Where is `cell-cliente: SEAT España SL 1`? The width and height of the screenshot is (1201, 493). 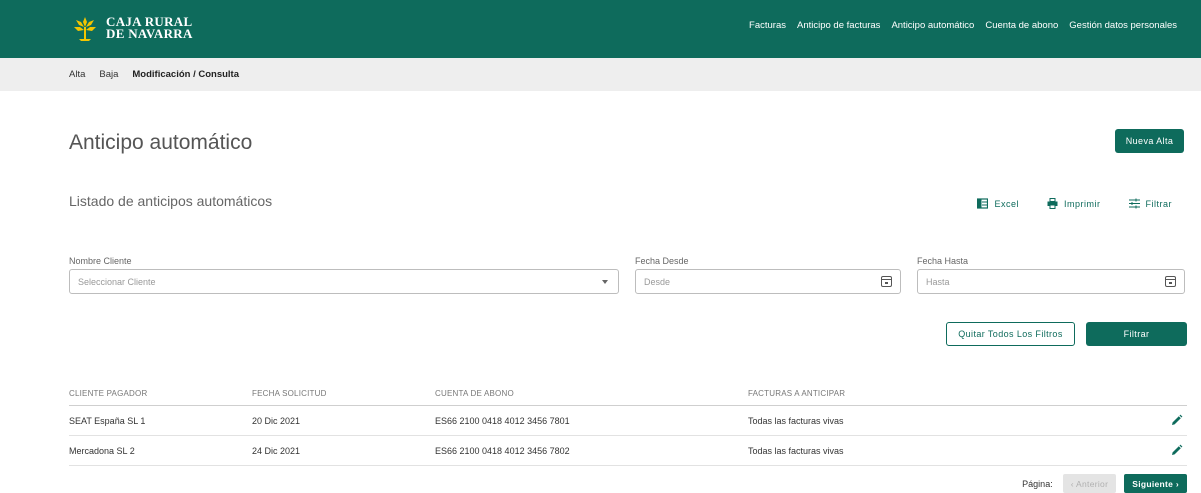
cell-cliente: SEAT España SL 1 is located at coordinates (107, 421).